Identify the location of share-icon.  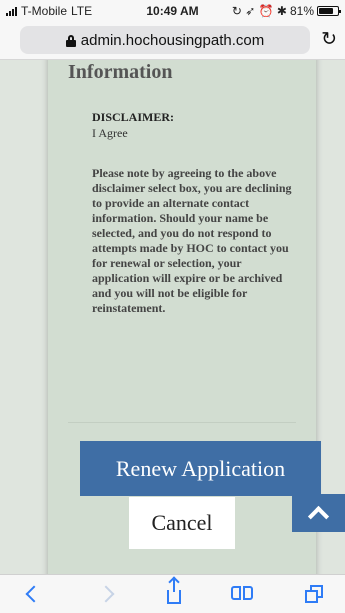
(174, 591).